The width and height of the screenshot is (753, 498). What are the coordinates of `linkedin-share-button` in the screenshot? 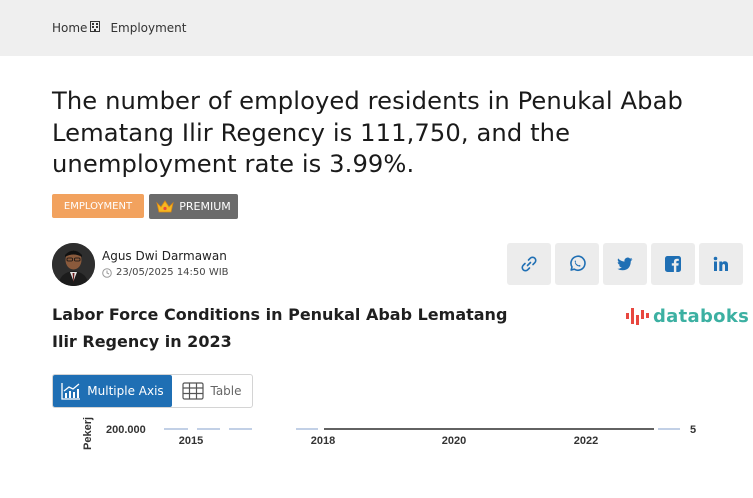 It's located at (721, 264).